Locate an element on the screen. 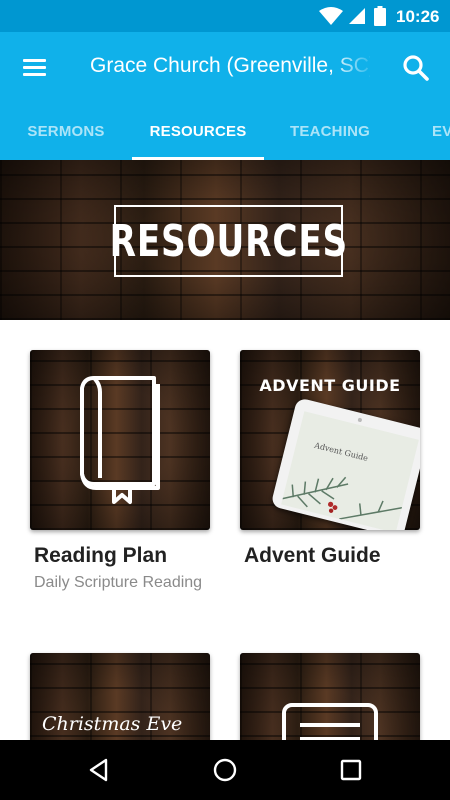 Image resolution: width=450 pixels, height=800 pixels. battery-icon is located at coordinates (380, 16).